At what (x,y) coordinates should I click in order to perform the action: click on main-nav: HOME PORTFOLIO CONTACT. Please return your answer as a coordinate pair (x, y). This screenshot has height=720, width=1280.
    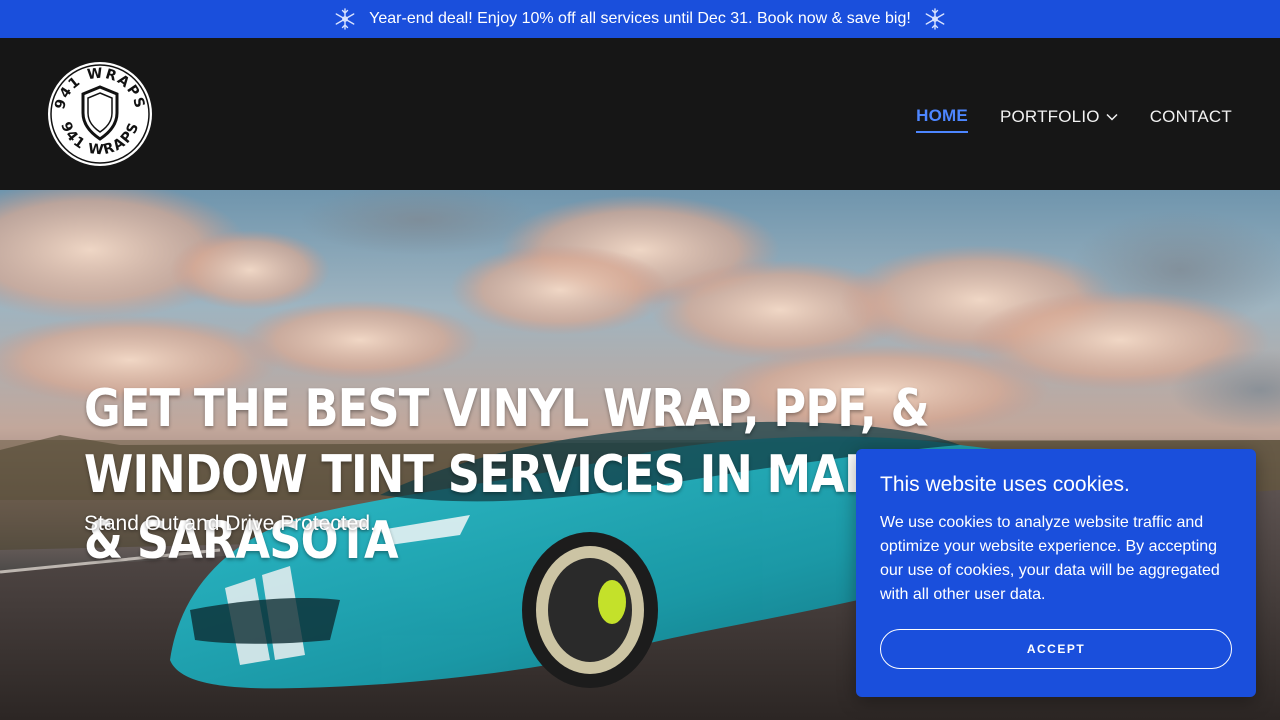
    Looking at the image, I should click on (1074, 119).